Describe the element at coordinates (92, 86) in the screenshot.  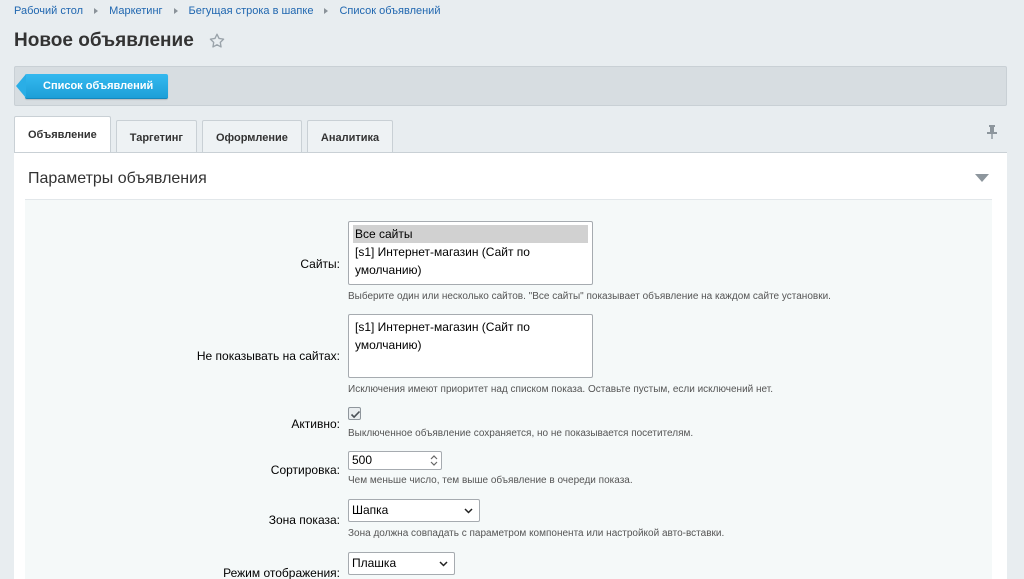
I see `back-to-list-button: Список объявлений` at that location.